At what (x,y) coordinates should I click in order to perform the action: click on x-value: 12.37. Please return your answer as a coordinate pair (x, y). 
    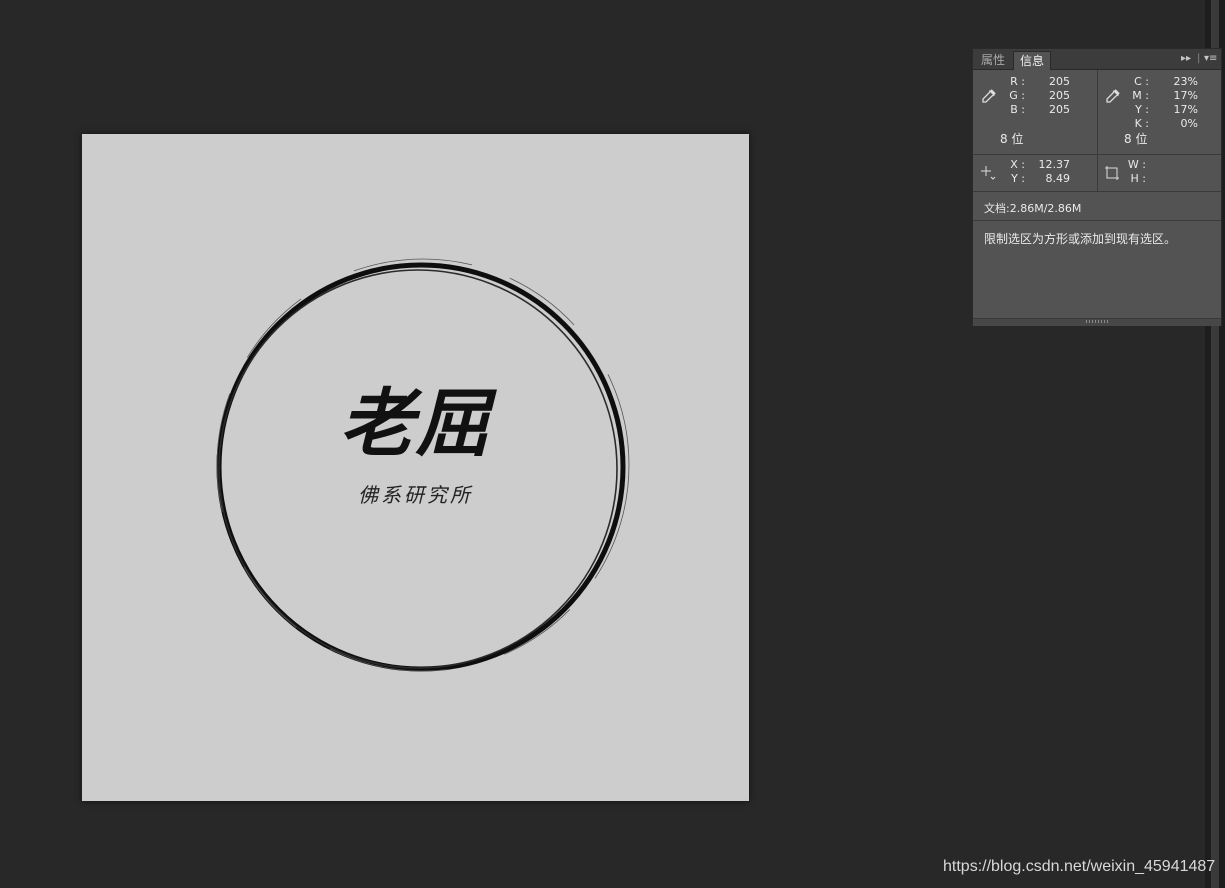
    Looking at the image, I should click on (1054, 164).